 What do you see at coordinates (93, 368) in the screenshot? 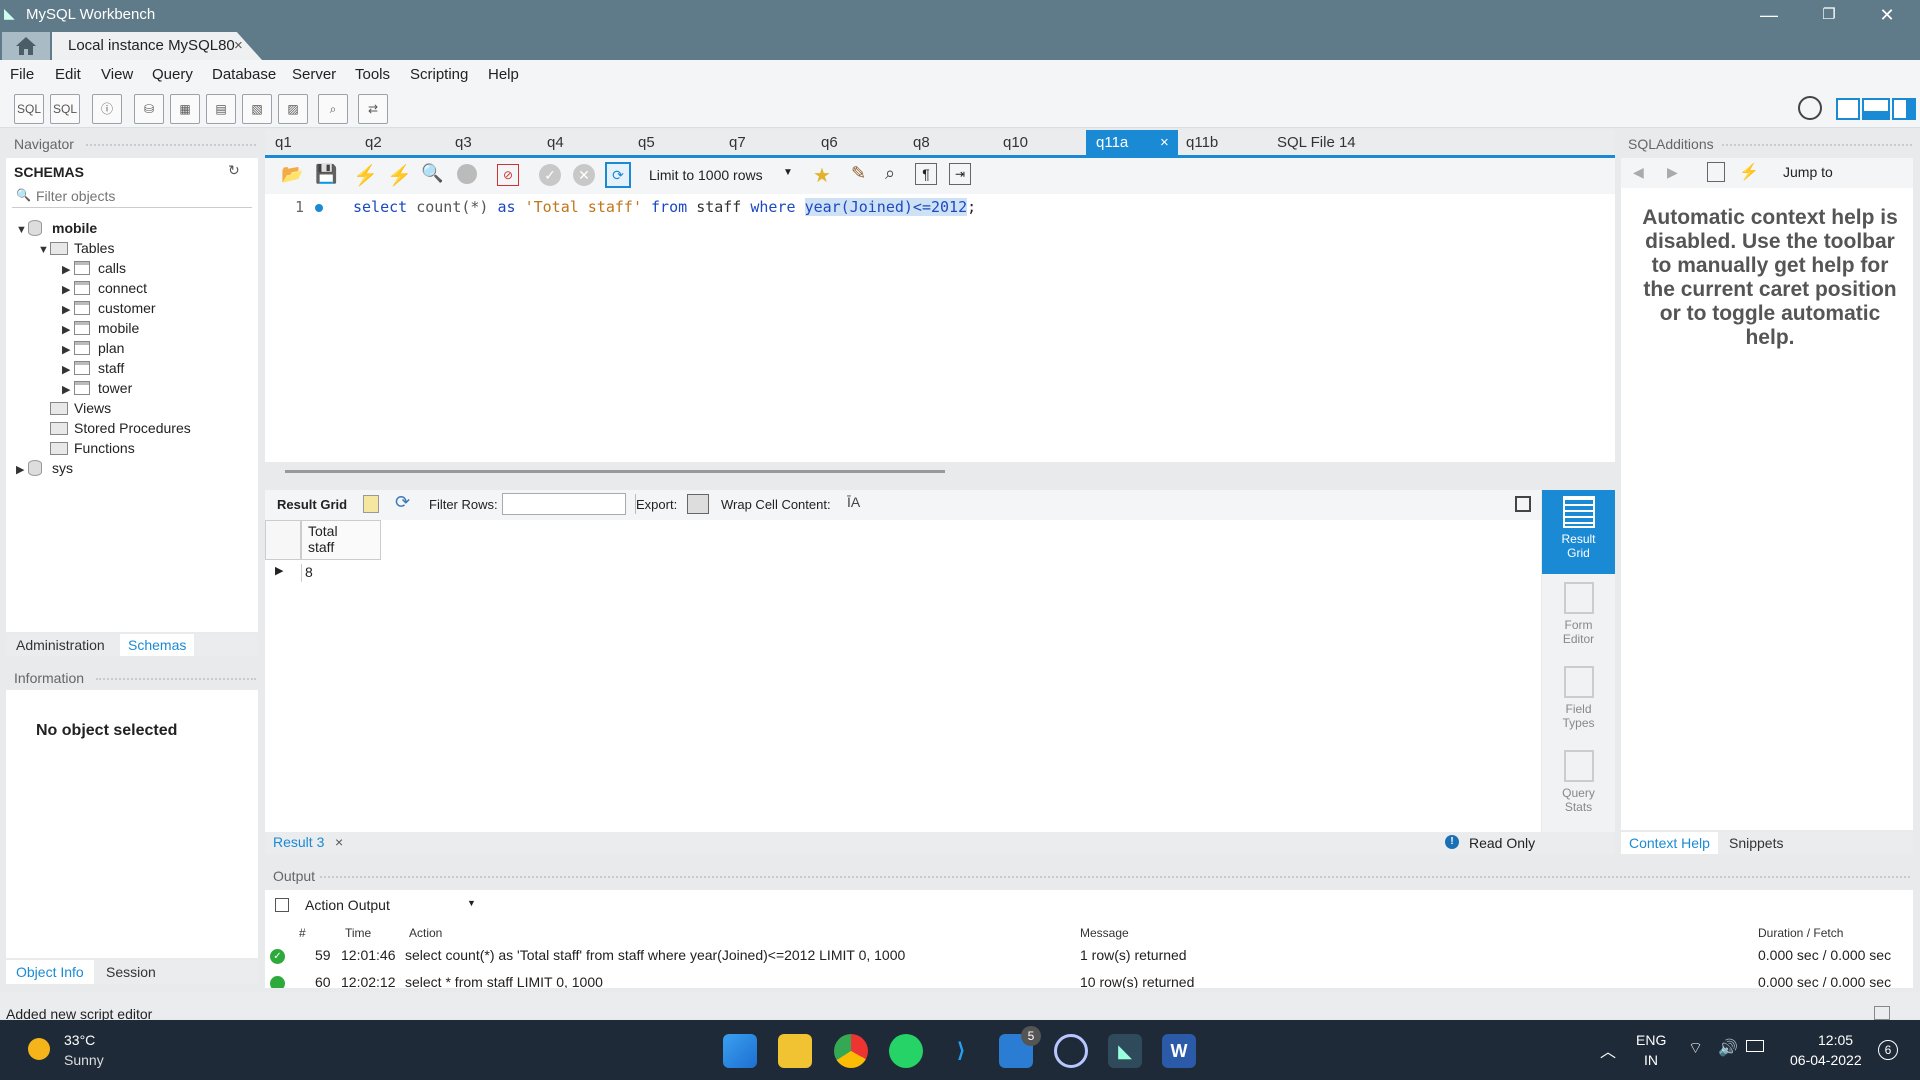
I see `table-item: ▶ staff` at bounding box center [93, 368].